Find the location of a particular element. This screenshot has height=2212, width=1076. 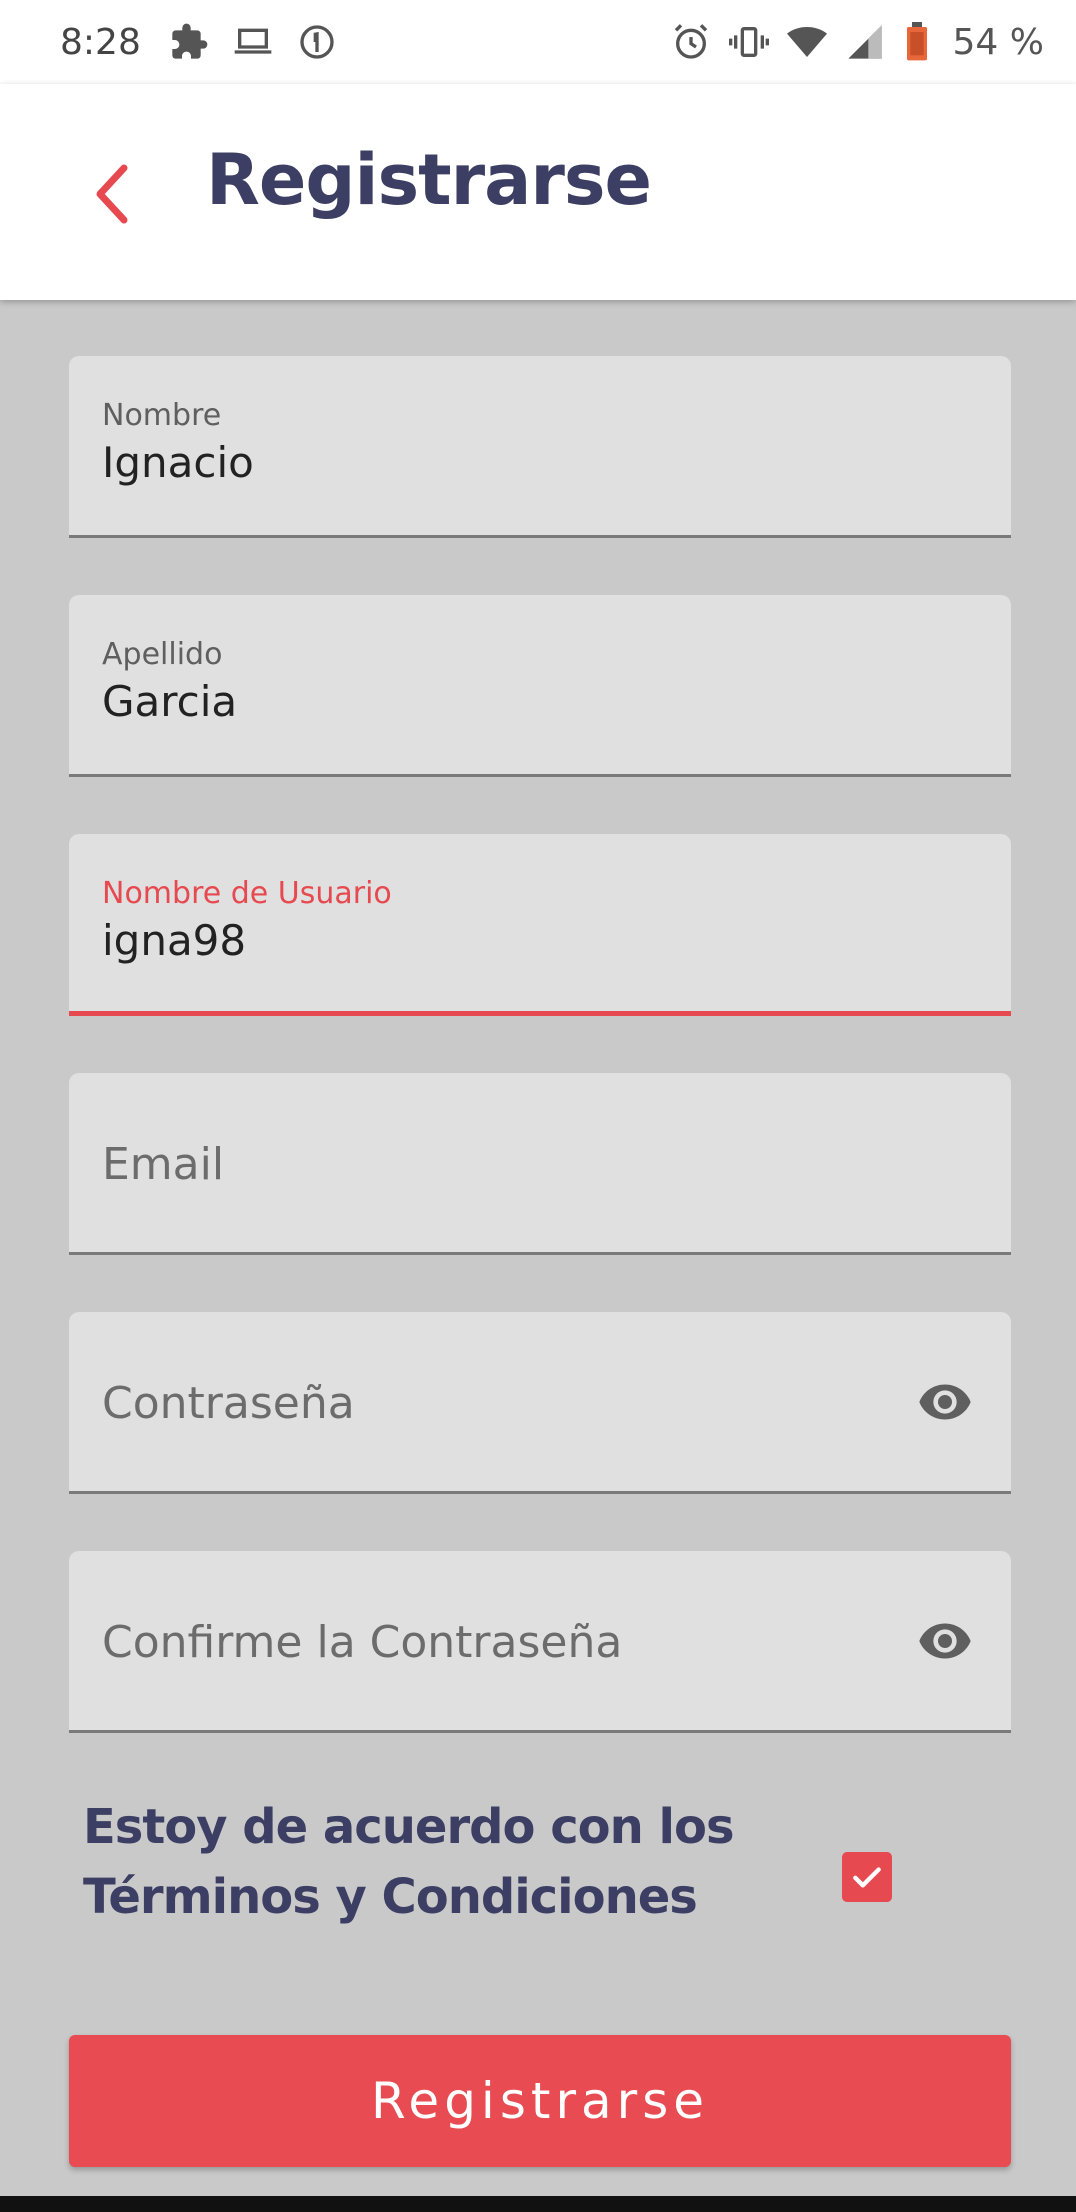

status-bar: 8:28 54 % is located at coordinates (538, 42).